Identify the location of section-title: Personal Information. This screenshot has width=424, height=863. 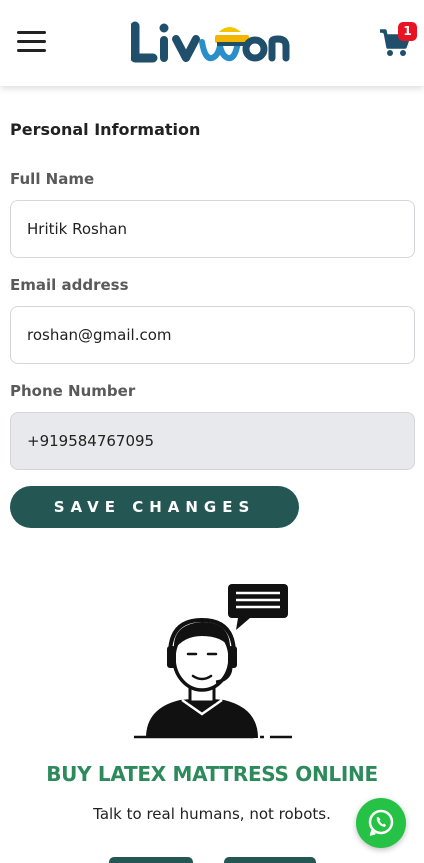
(105, 129).